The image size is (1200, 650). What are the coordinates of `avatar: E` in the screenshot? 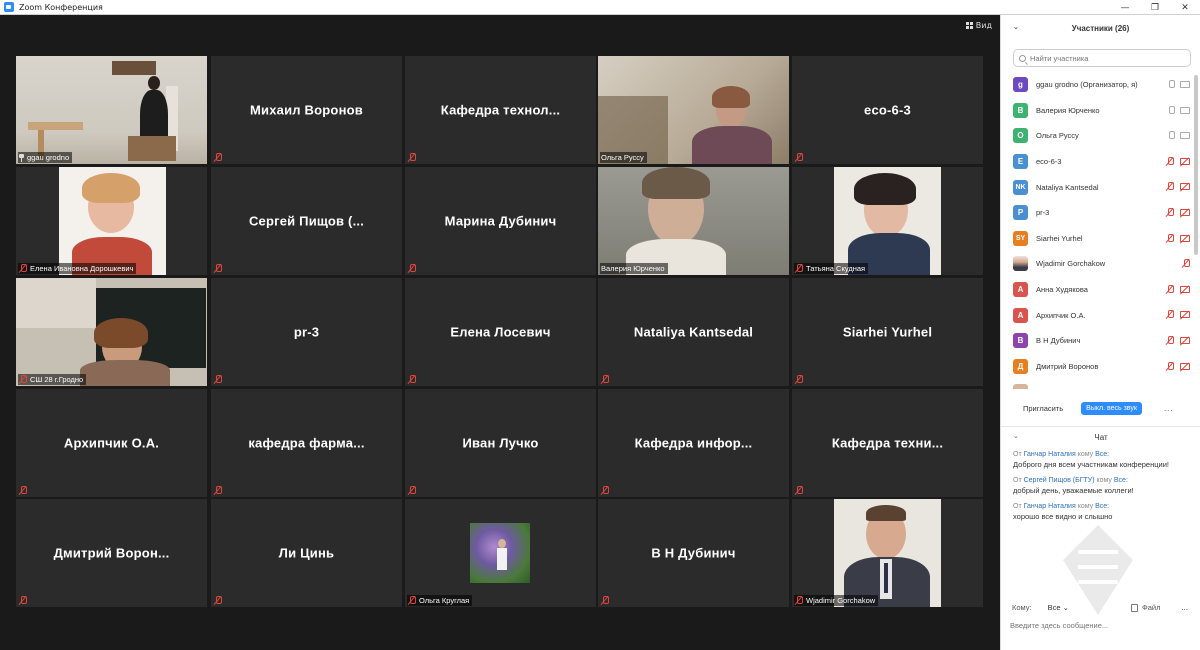 It's located at (1020, 162).